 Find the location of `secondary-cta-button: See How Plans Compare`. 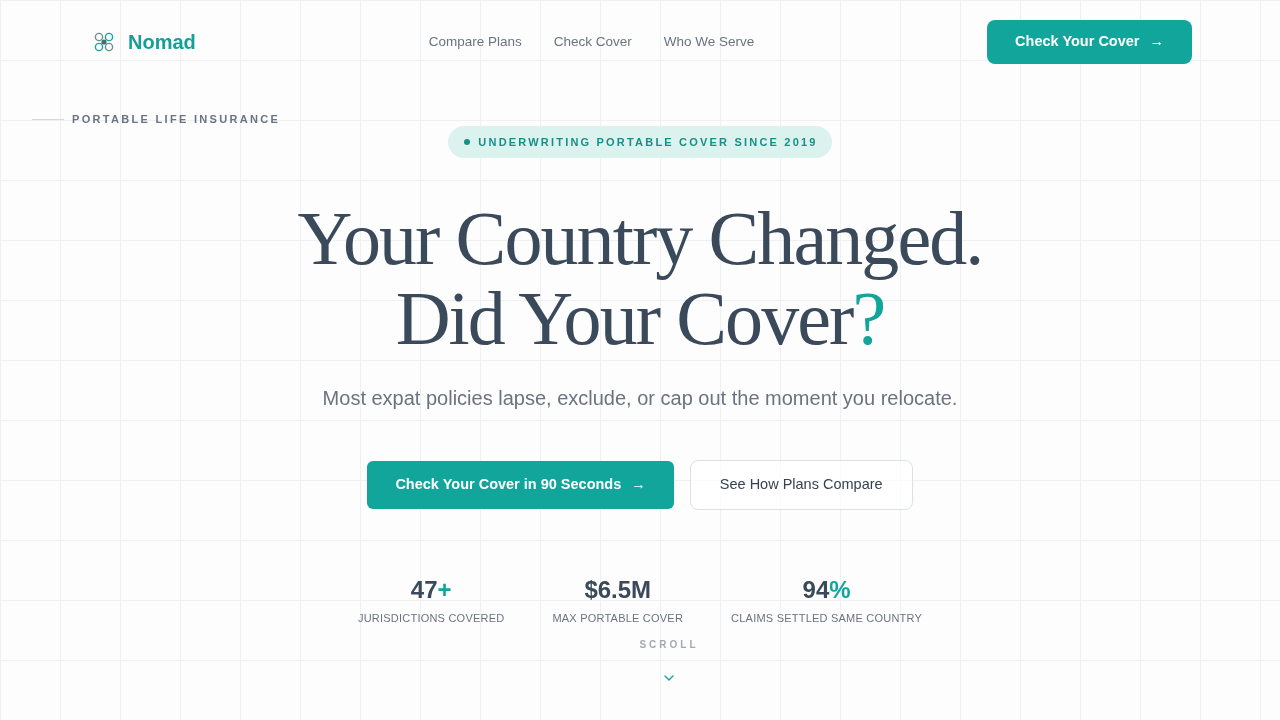

secondary-cta-button: See How Plans Compare is located at coordinates (801, 485).